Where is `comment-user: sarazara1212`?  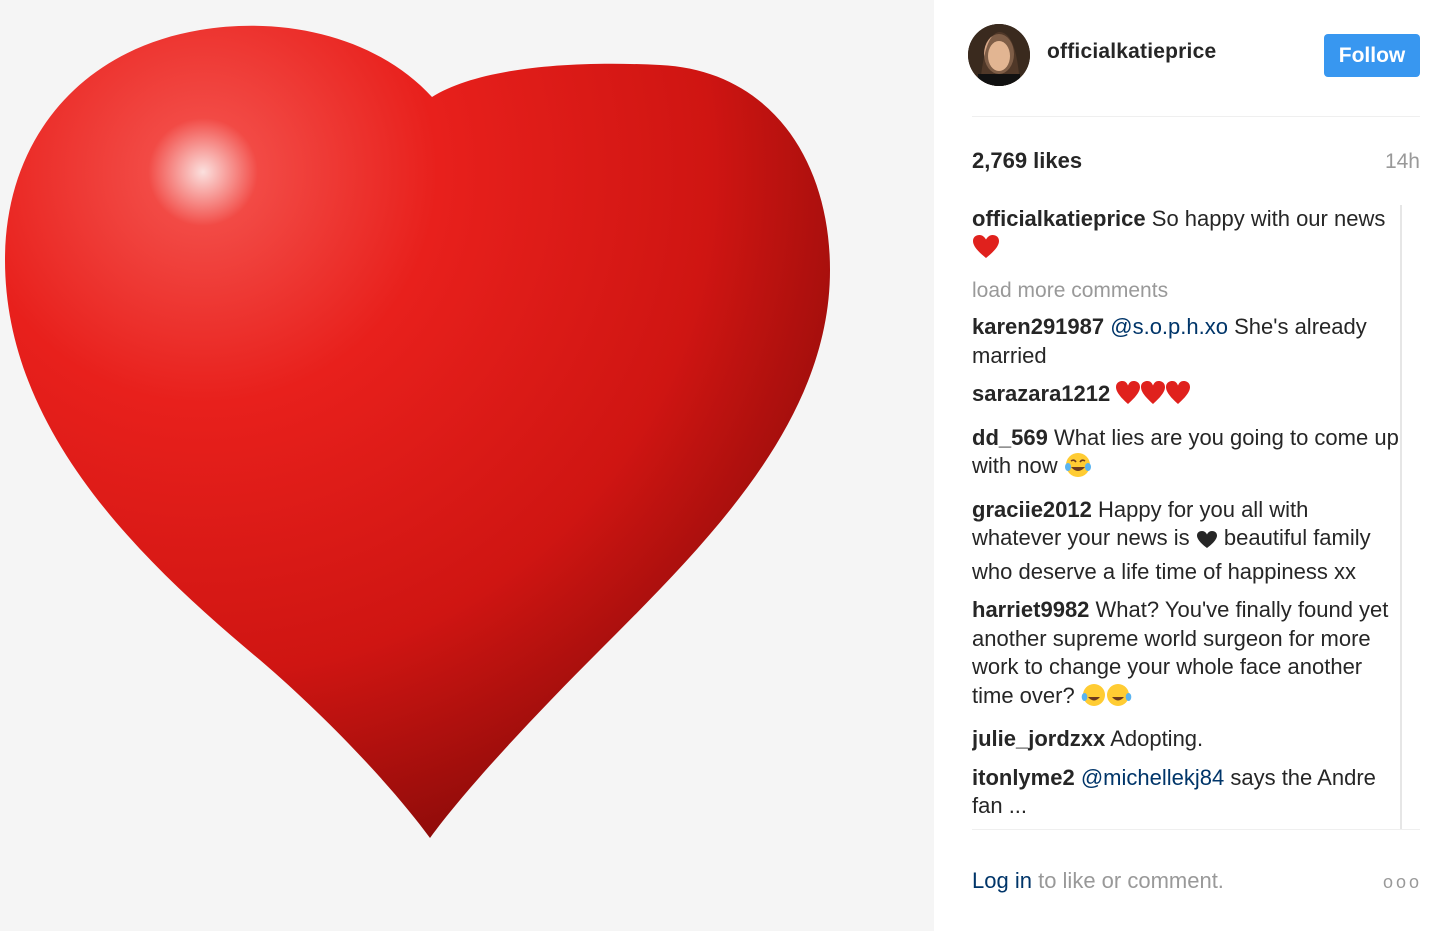 comment-user: sarazara1212 is located at coordinates (1041, 393).